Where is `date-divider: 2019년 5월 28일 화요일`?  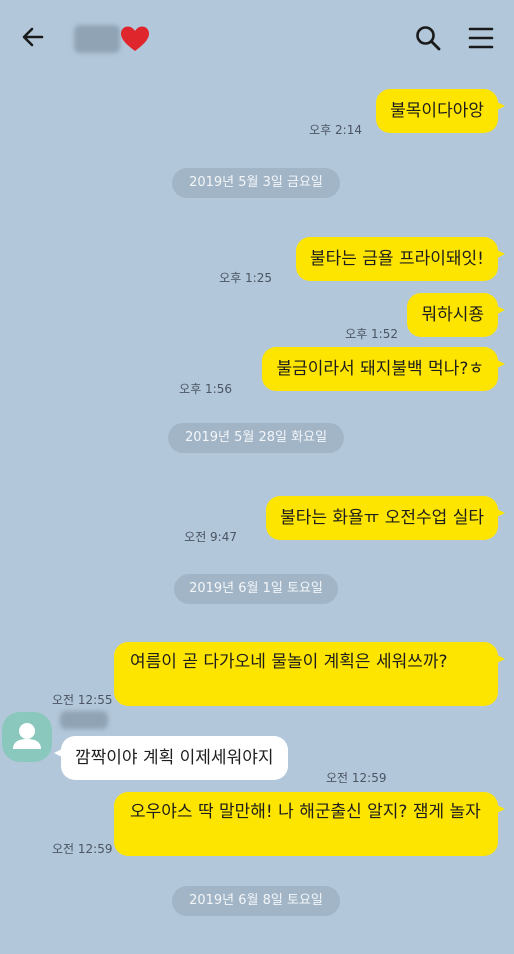
date-divider: 2019년 5월 28일 화요일 is located at coordinates (256, 438).